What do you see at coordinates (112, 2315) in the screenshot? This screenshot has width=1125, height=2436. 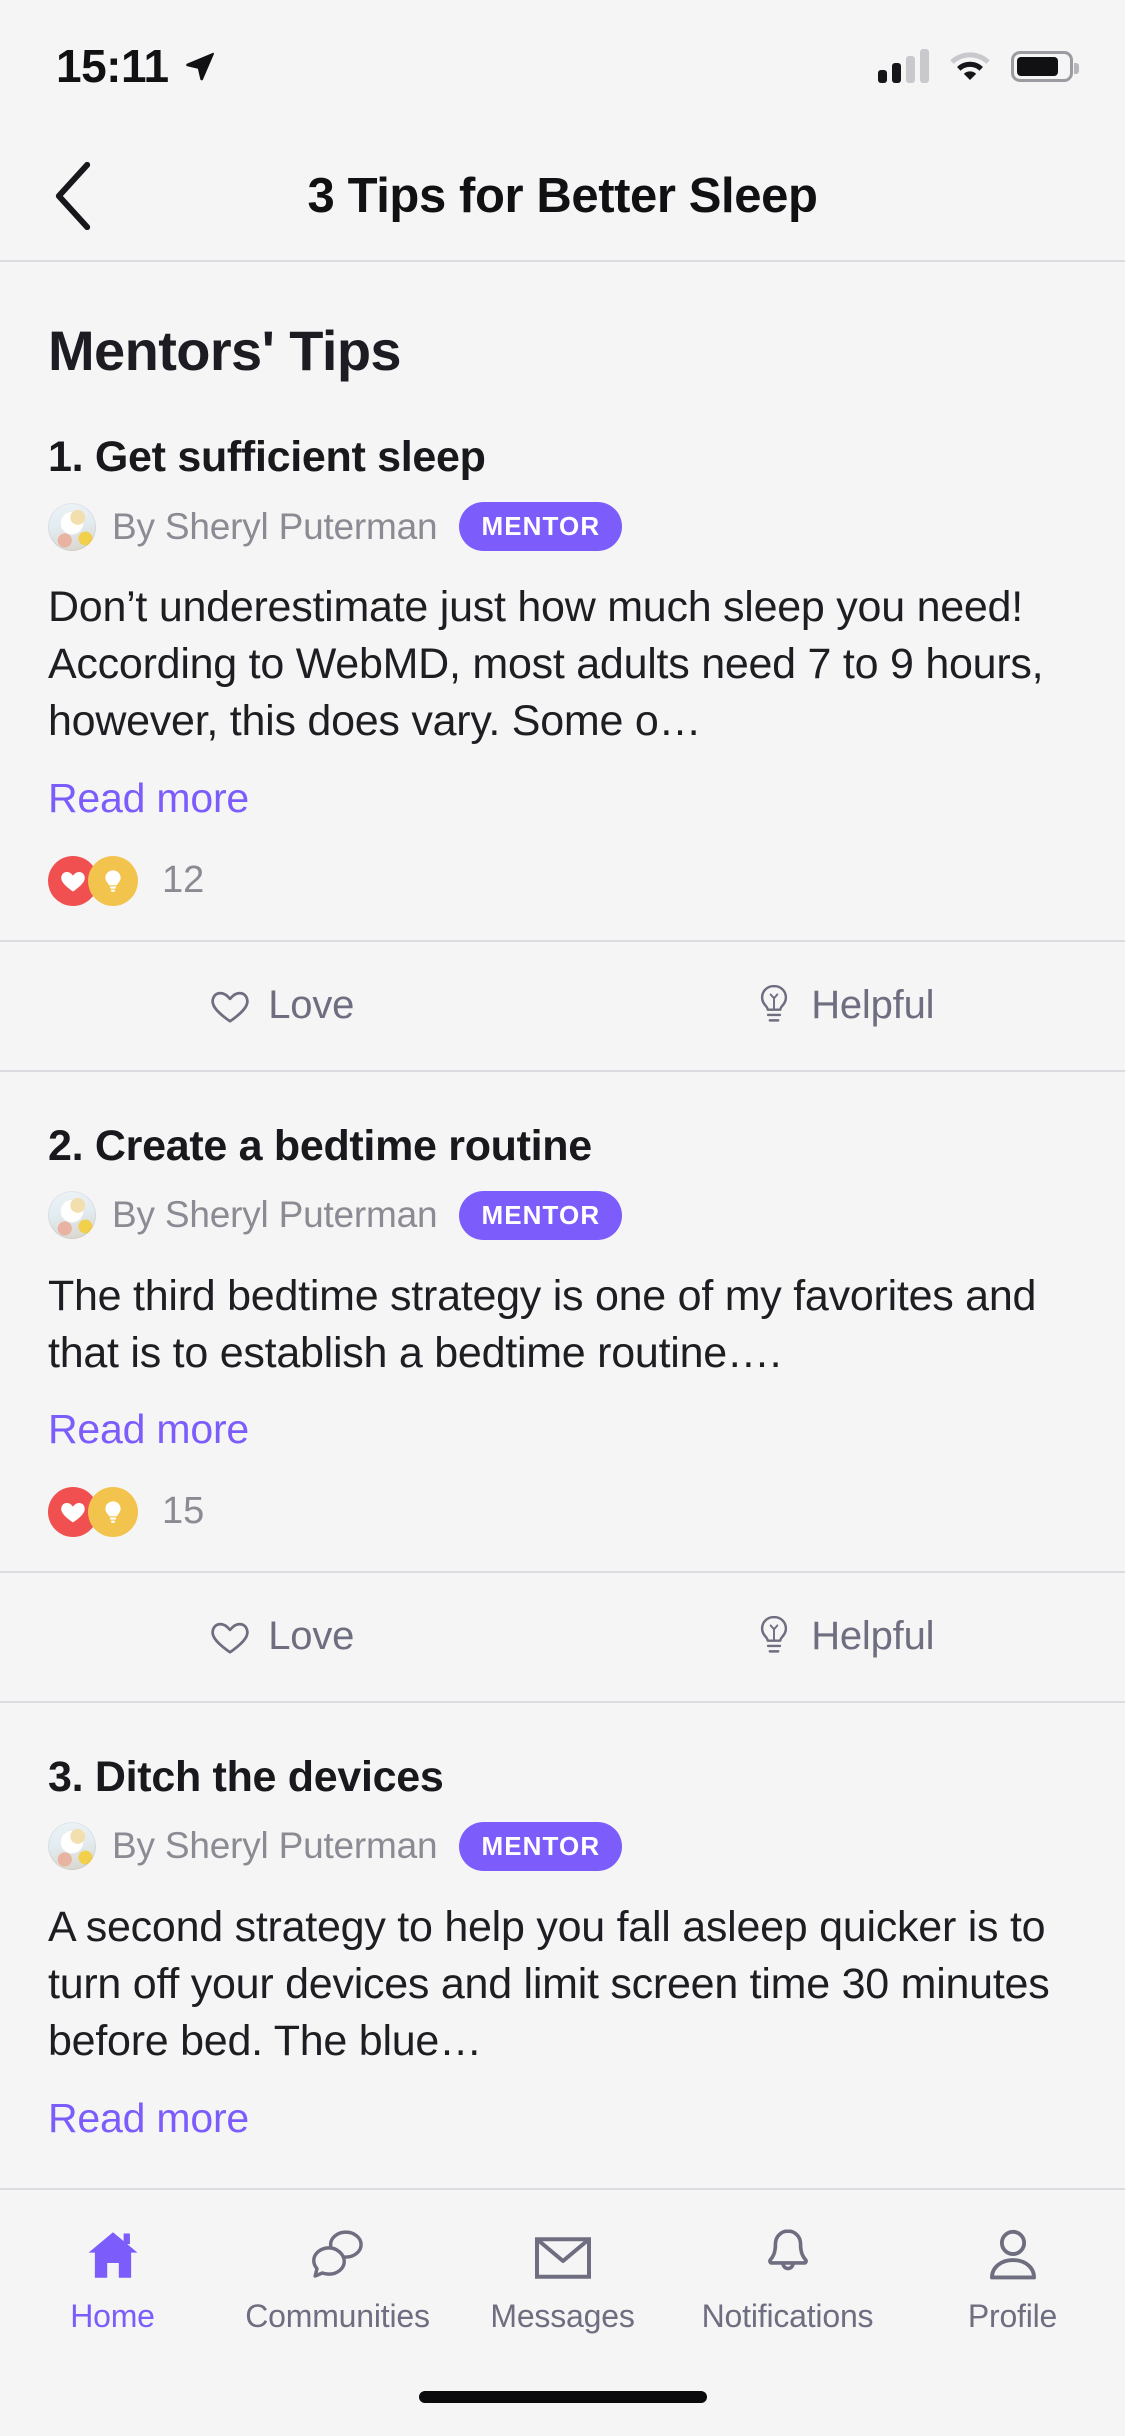 I see `tab-label-home: Home` at bounding box center [112, 2315].